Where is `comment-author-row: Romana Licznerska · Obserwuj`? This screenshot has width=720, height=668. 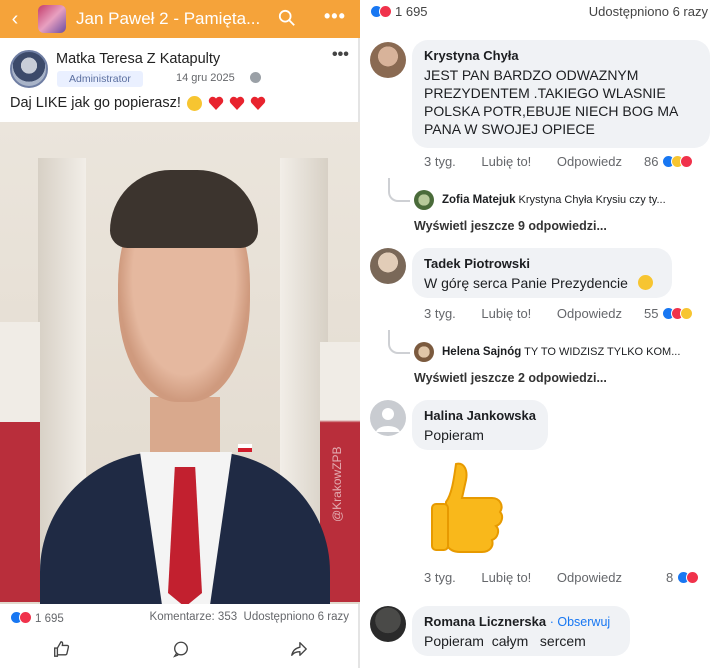 comment-author-row: Romana Licznerska · Obserwuj is located at coordinates (521, 621).